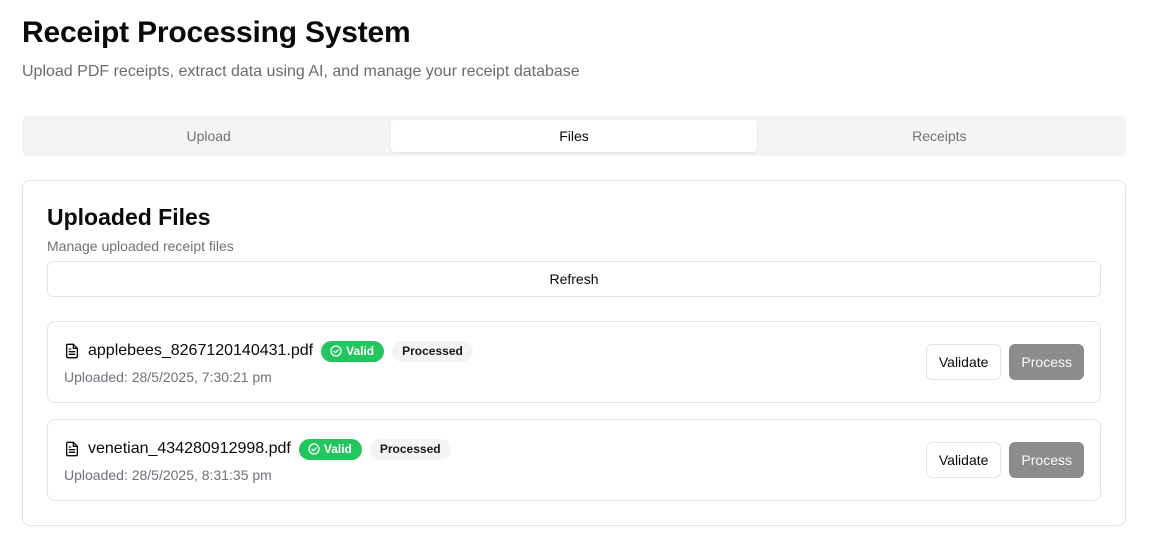 The width and height of the screenshot is (1154, 545). I want to click on tab-files: Files, so click(574, 136).